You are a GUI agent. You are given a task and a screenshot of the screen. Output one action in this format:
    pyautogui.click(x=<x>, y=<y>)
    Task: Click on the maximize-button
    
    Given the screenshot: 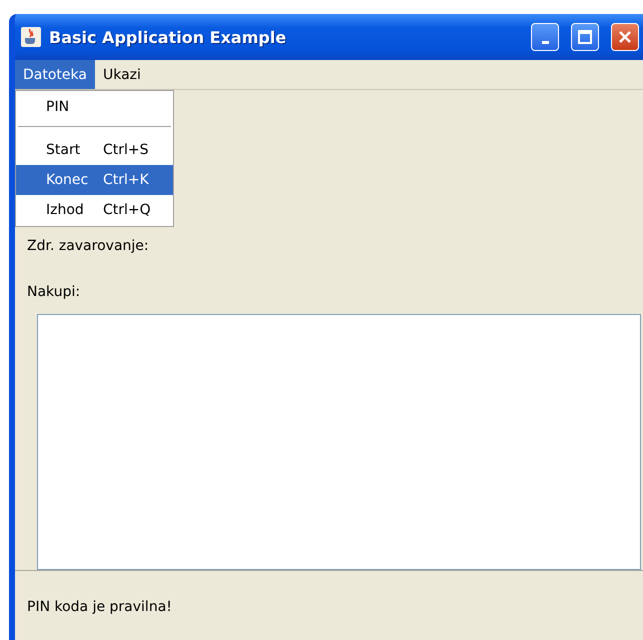 What is the action you would take?
    pyautogui.click(x=585, y=37)
    